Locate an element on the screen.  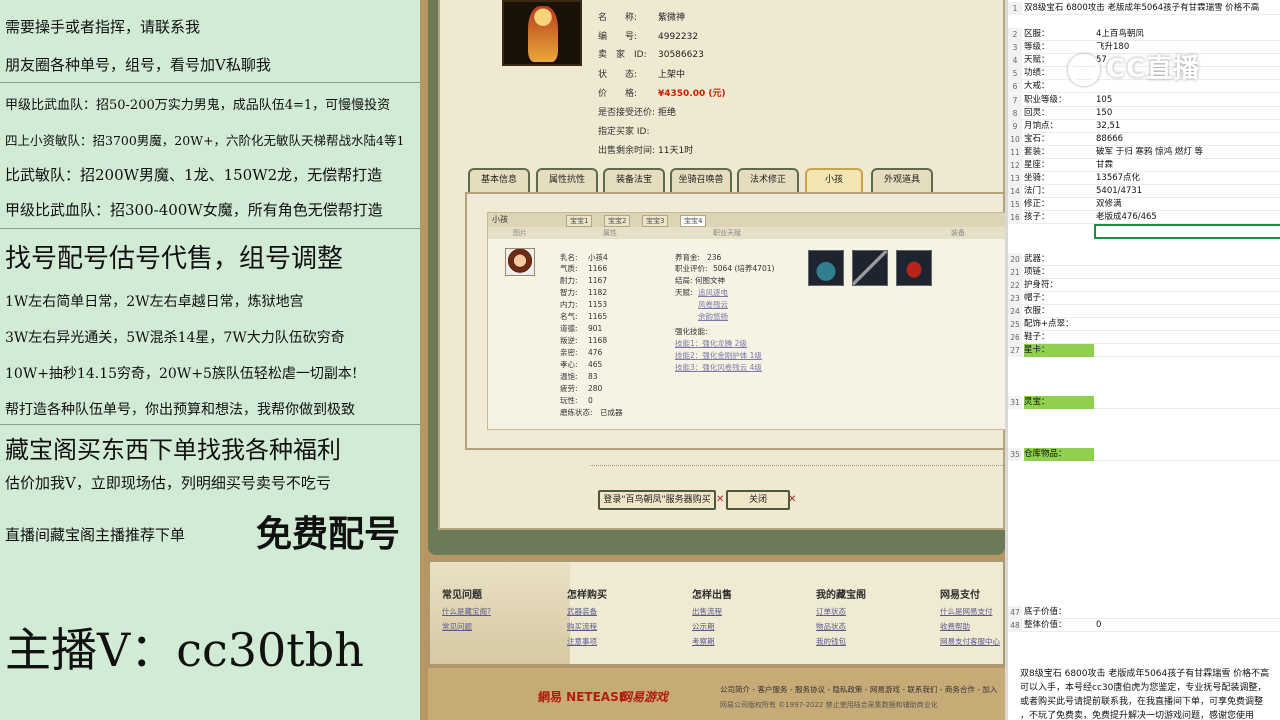
info-status: 状 态: 上架中 is located at coordinates (642, 75).